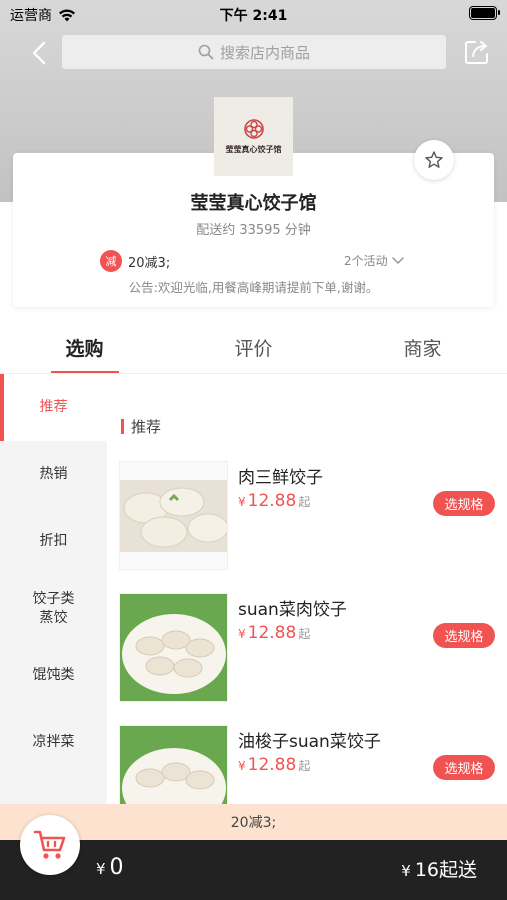  Describe the element at coordinates (309, 742) in the screenshot. I see `product-name: 油梭子suan菜饺子` at that location.